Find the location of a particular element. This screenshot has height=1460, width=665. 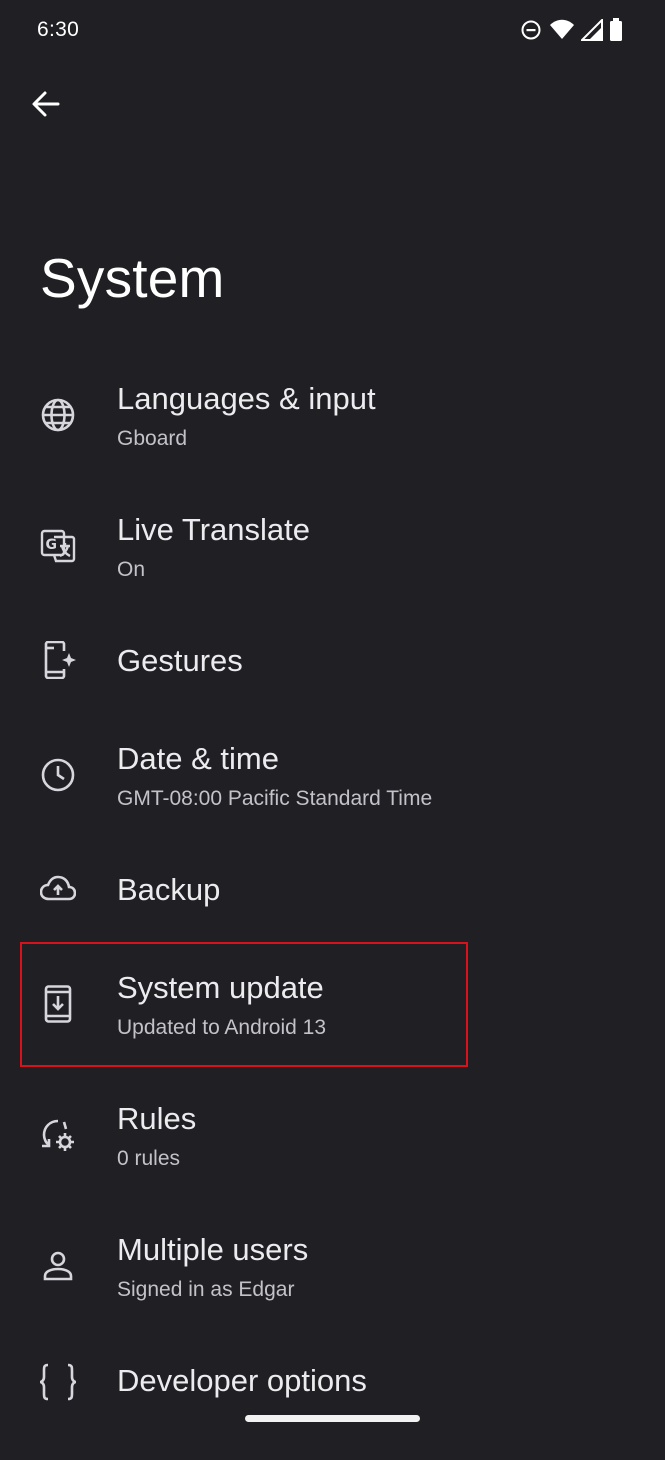

settings-item-subtitle: Updated to Android 13 is located at coordinates (221, 1027).